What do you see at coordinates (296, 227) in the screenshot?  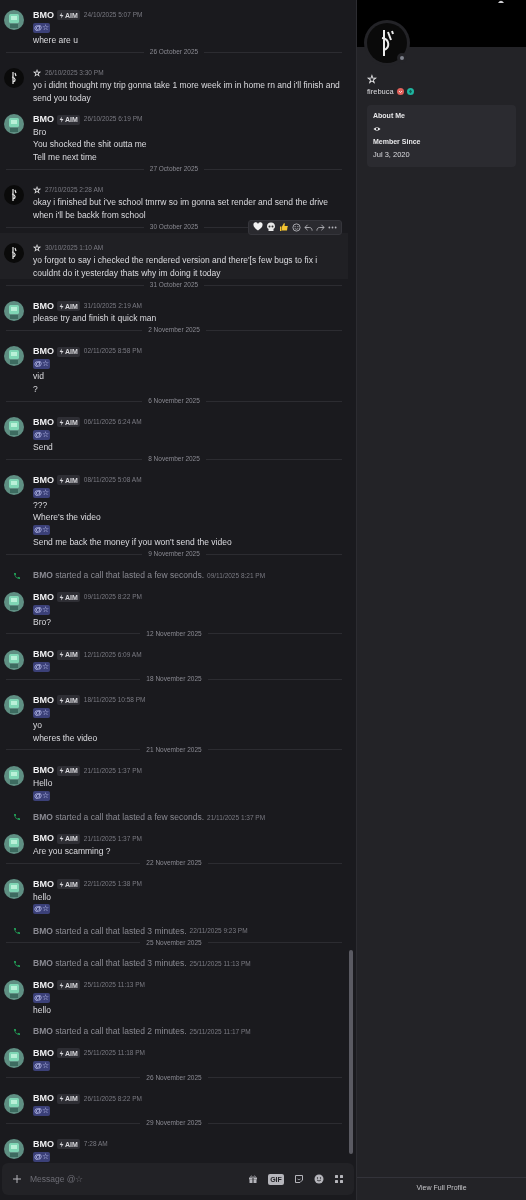 I see `add-reaction-icon` at bounding box center [296, 227].